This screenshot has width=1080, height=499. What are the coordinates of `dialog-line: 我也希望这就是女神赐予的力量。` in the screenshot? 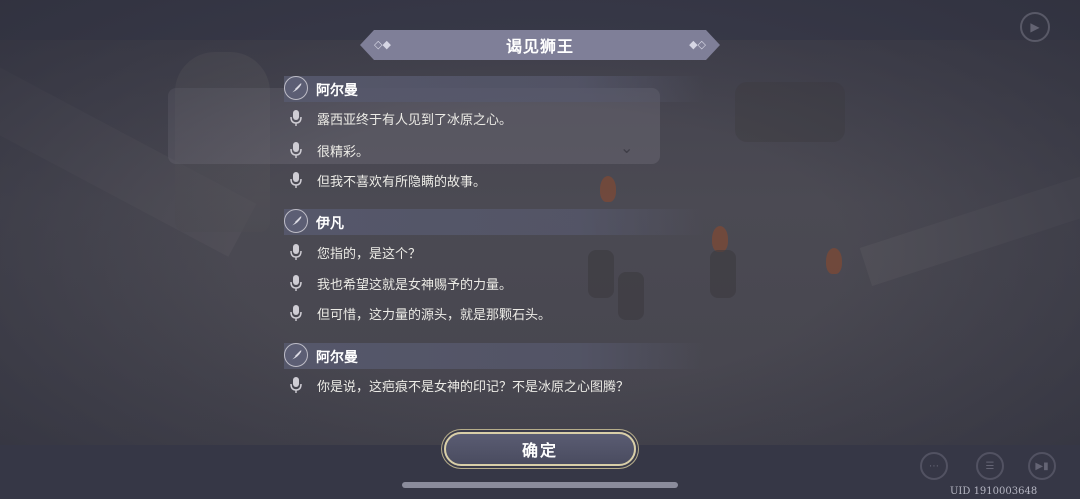 It's located at (498, 283).